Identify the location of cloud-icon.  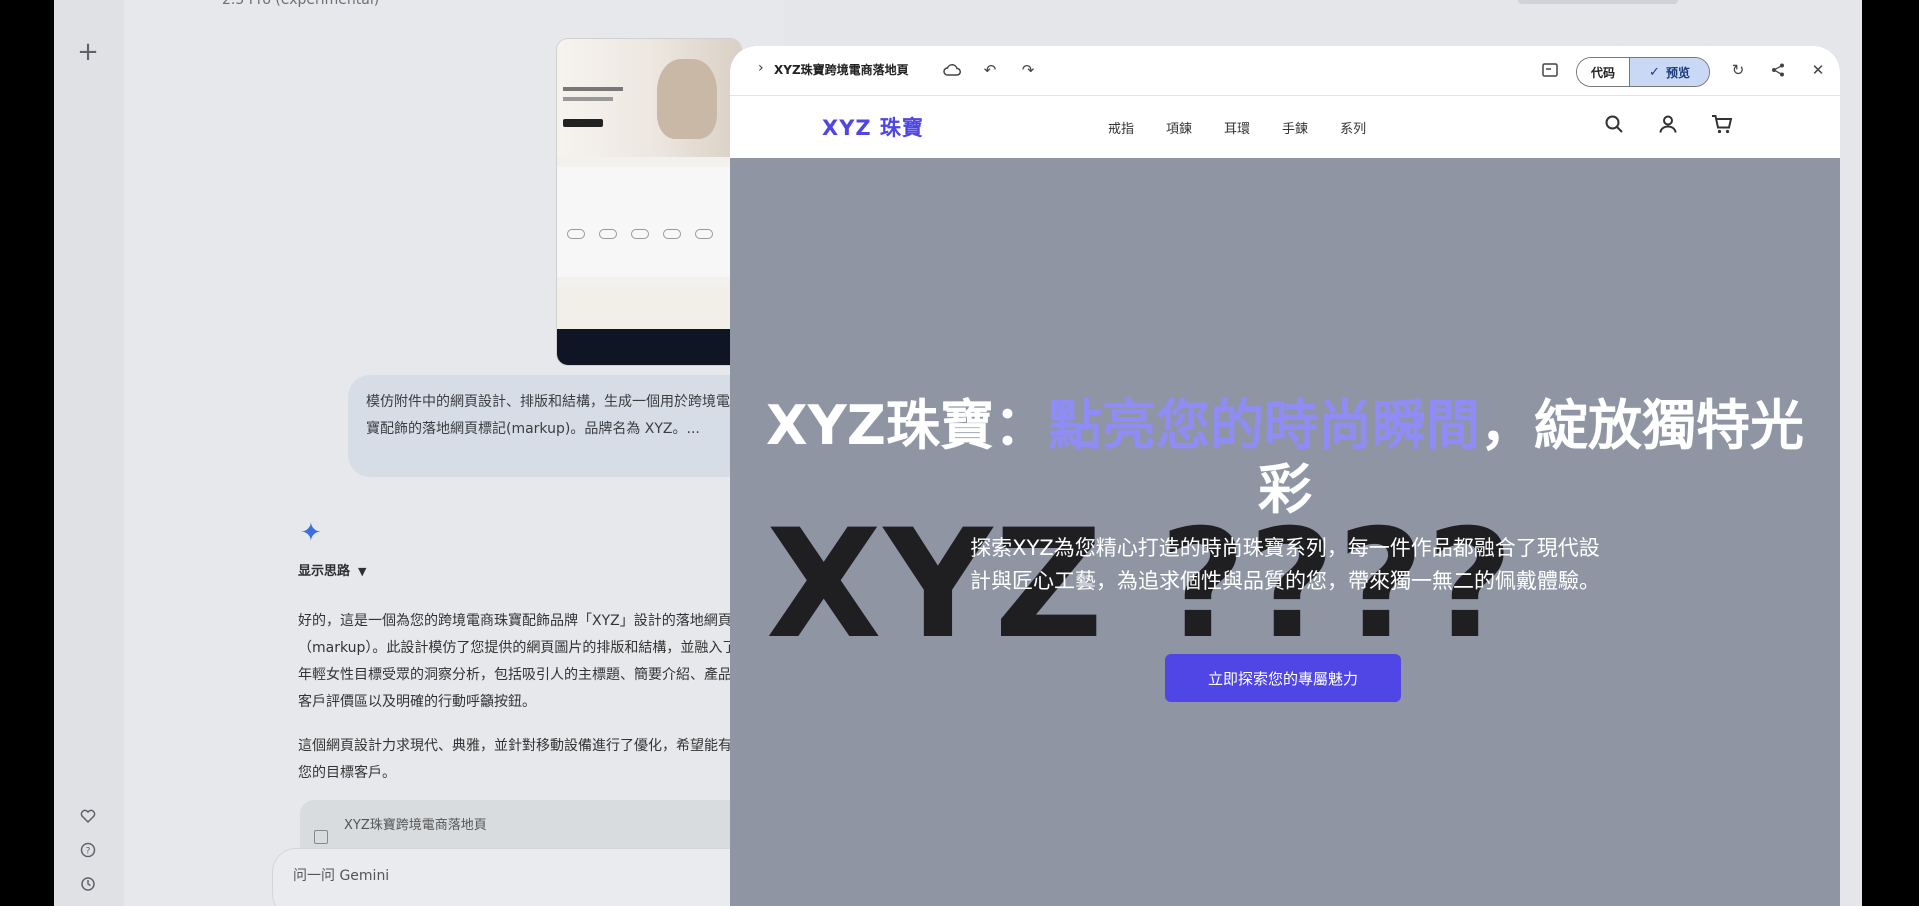
(952, 70).